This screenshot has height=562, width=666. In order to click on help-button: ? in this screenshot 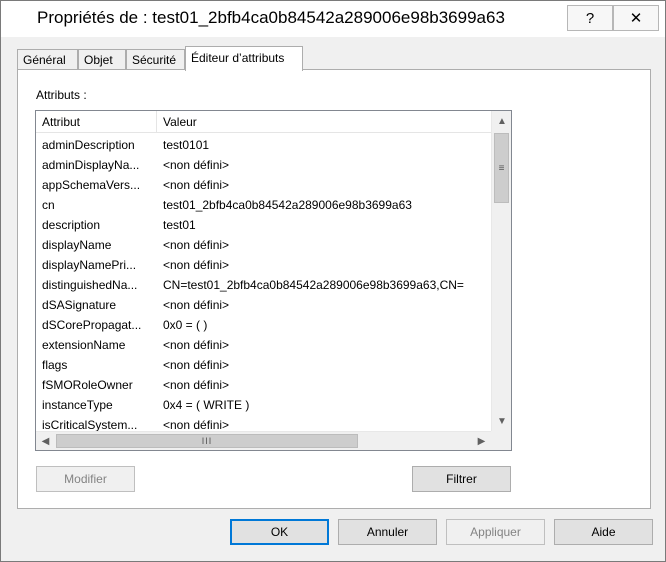, I will do `click(590, 18)`.